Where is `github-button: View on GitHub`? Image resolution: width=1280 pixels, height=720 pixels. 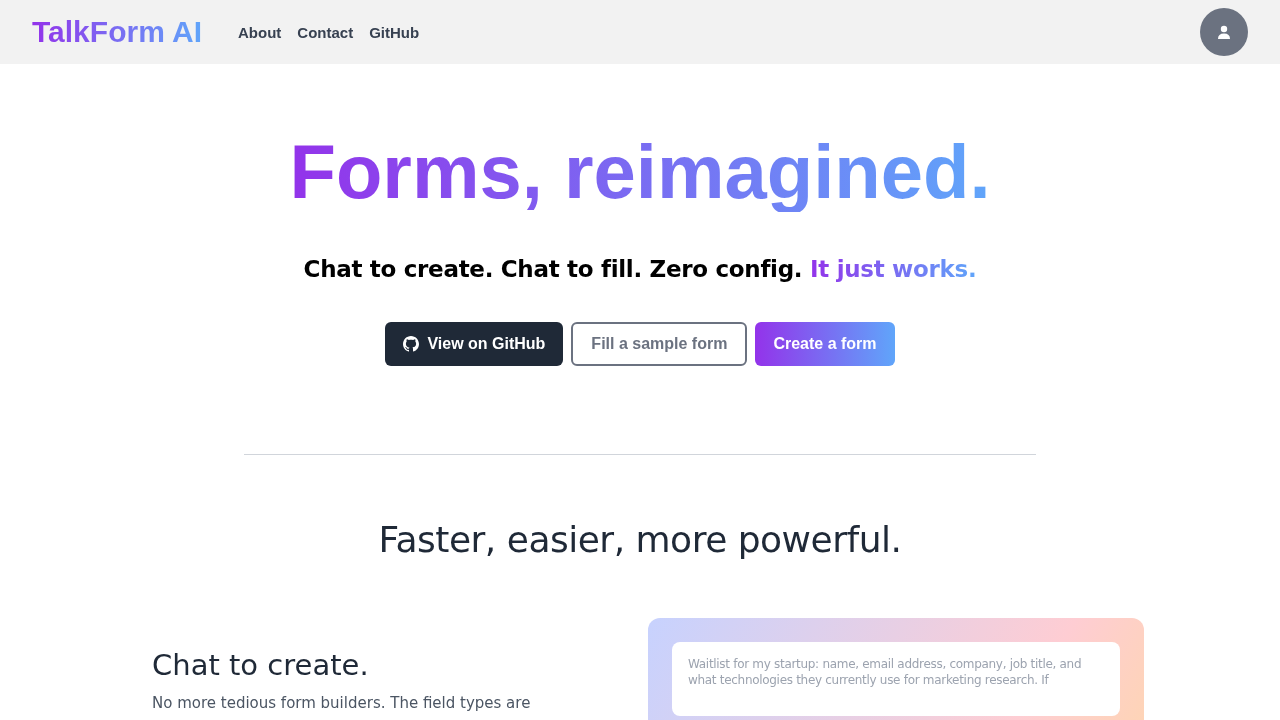
github-button: View on GitHub is located at coordinates (474, 343).